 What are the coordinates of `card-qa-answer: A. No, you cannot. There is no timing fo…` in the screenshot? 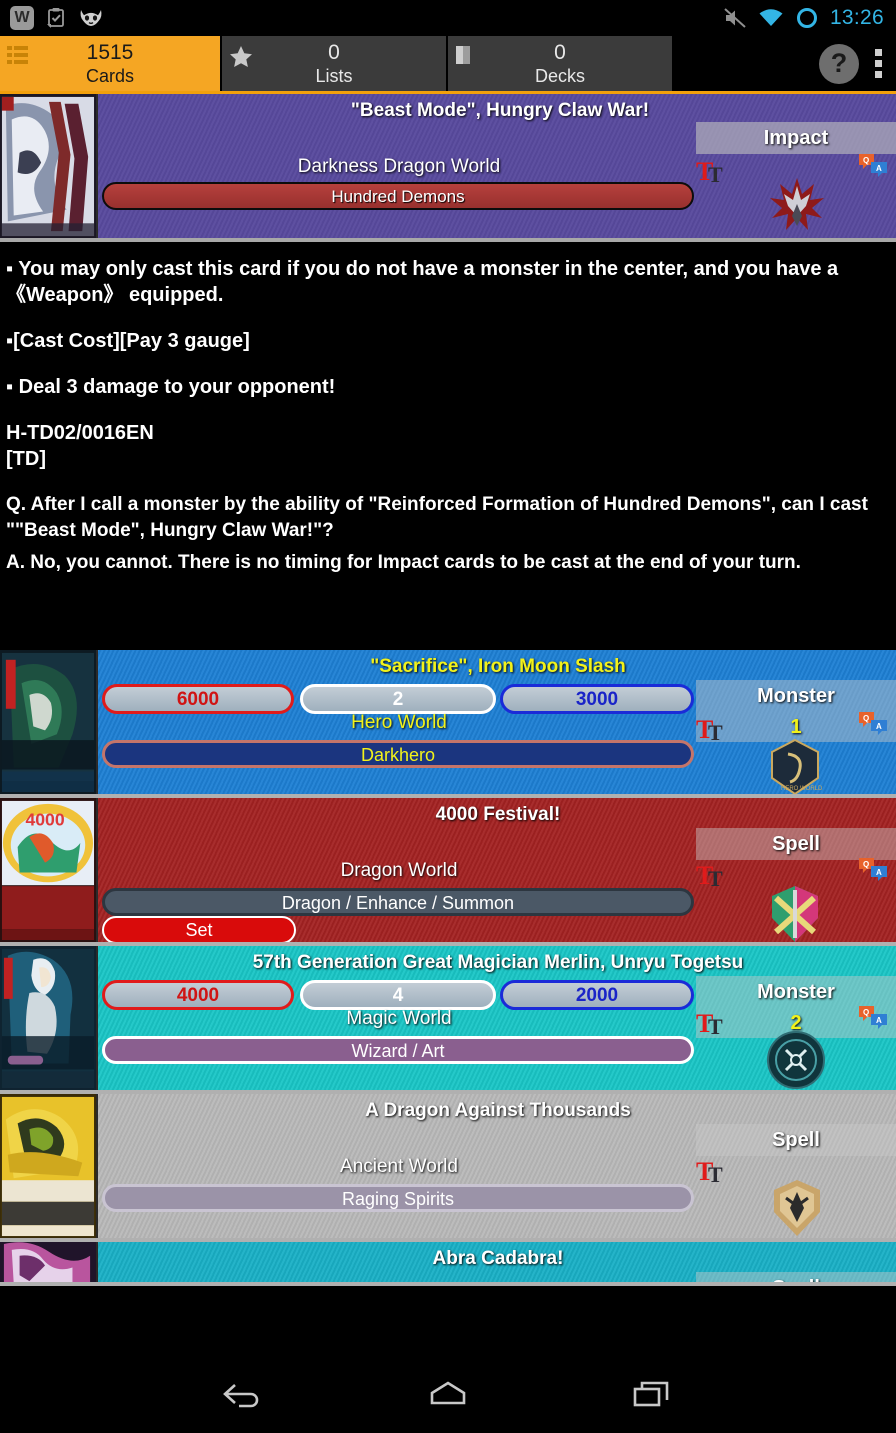 It's located at (403, 562).